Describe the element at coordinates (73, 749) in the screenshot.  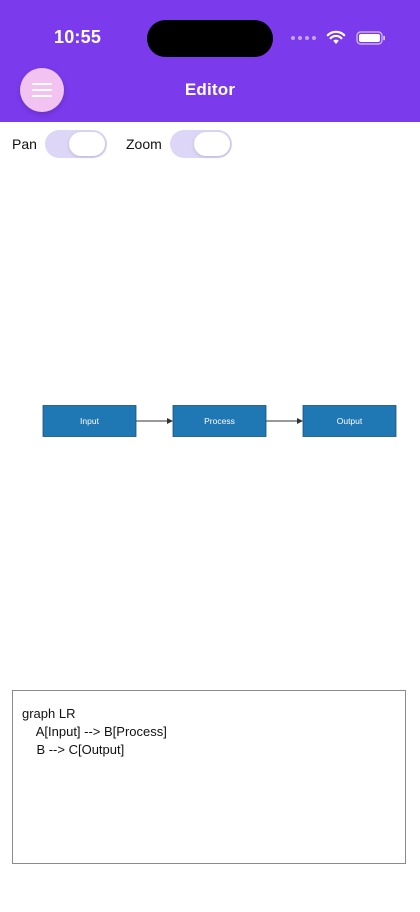
I see `code-line: B --> C[Output]` at that location.